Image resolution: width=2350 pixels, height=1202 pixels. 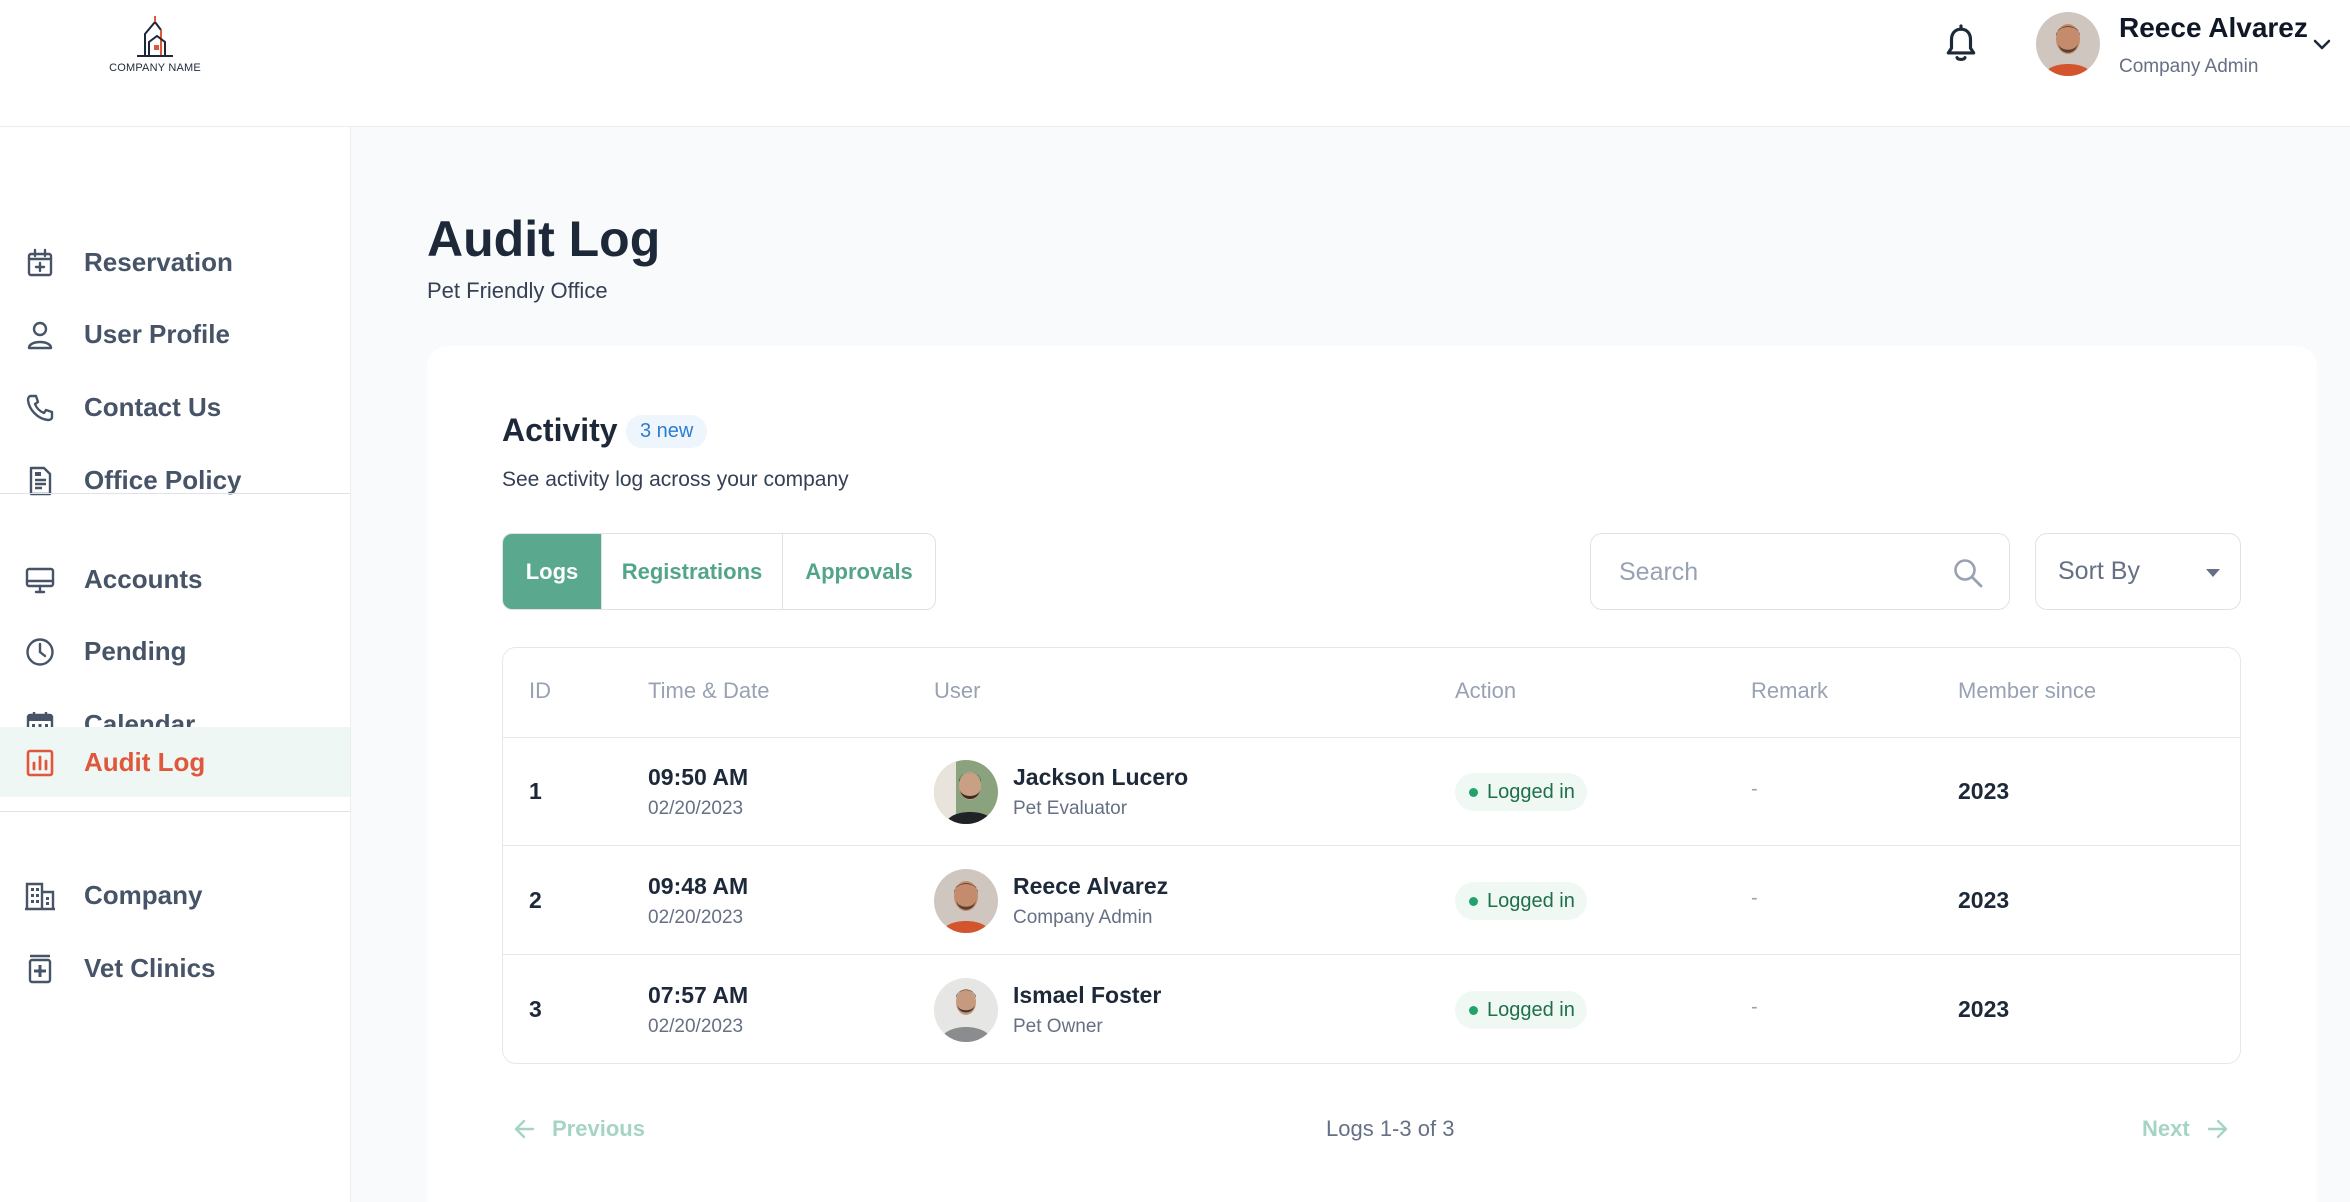 I want to click on row-user-name: Reece Alvarez, so click(x=1090, y=886).